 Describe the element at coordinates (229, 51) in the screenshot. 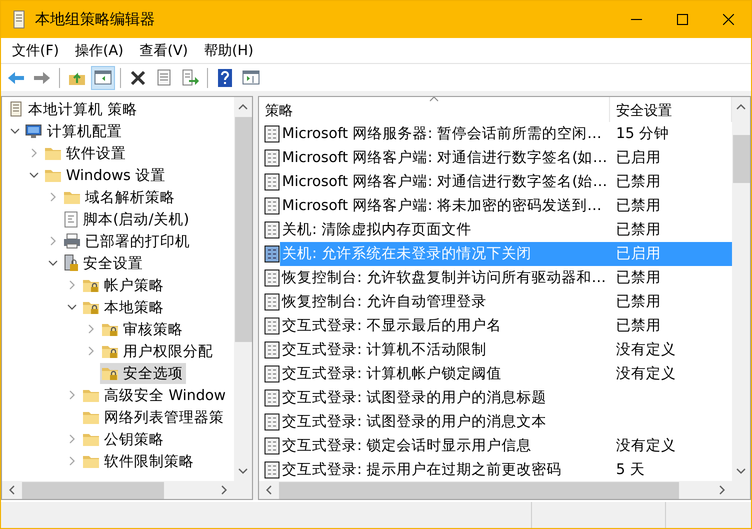

I see `menu-item: 帮助(H)` at that location.